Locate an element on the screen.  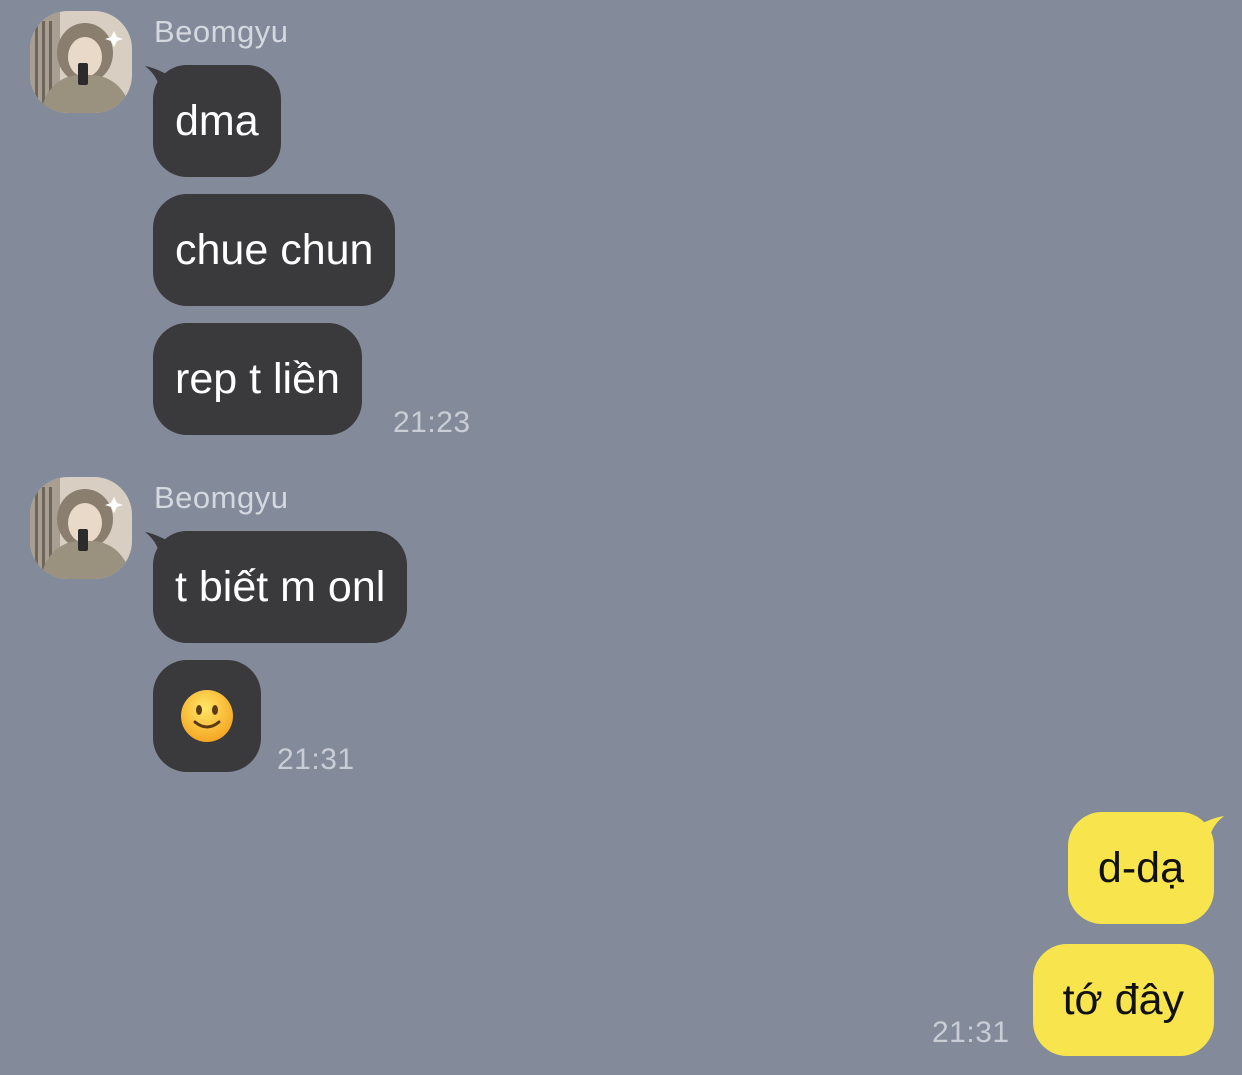
emoji-message-bubble is located at coordinates (207, 716).